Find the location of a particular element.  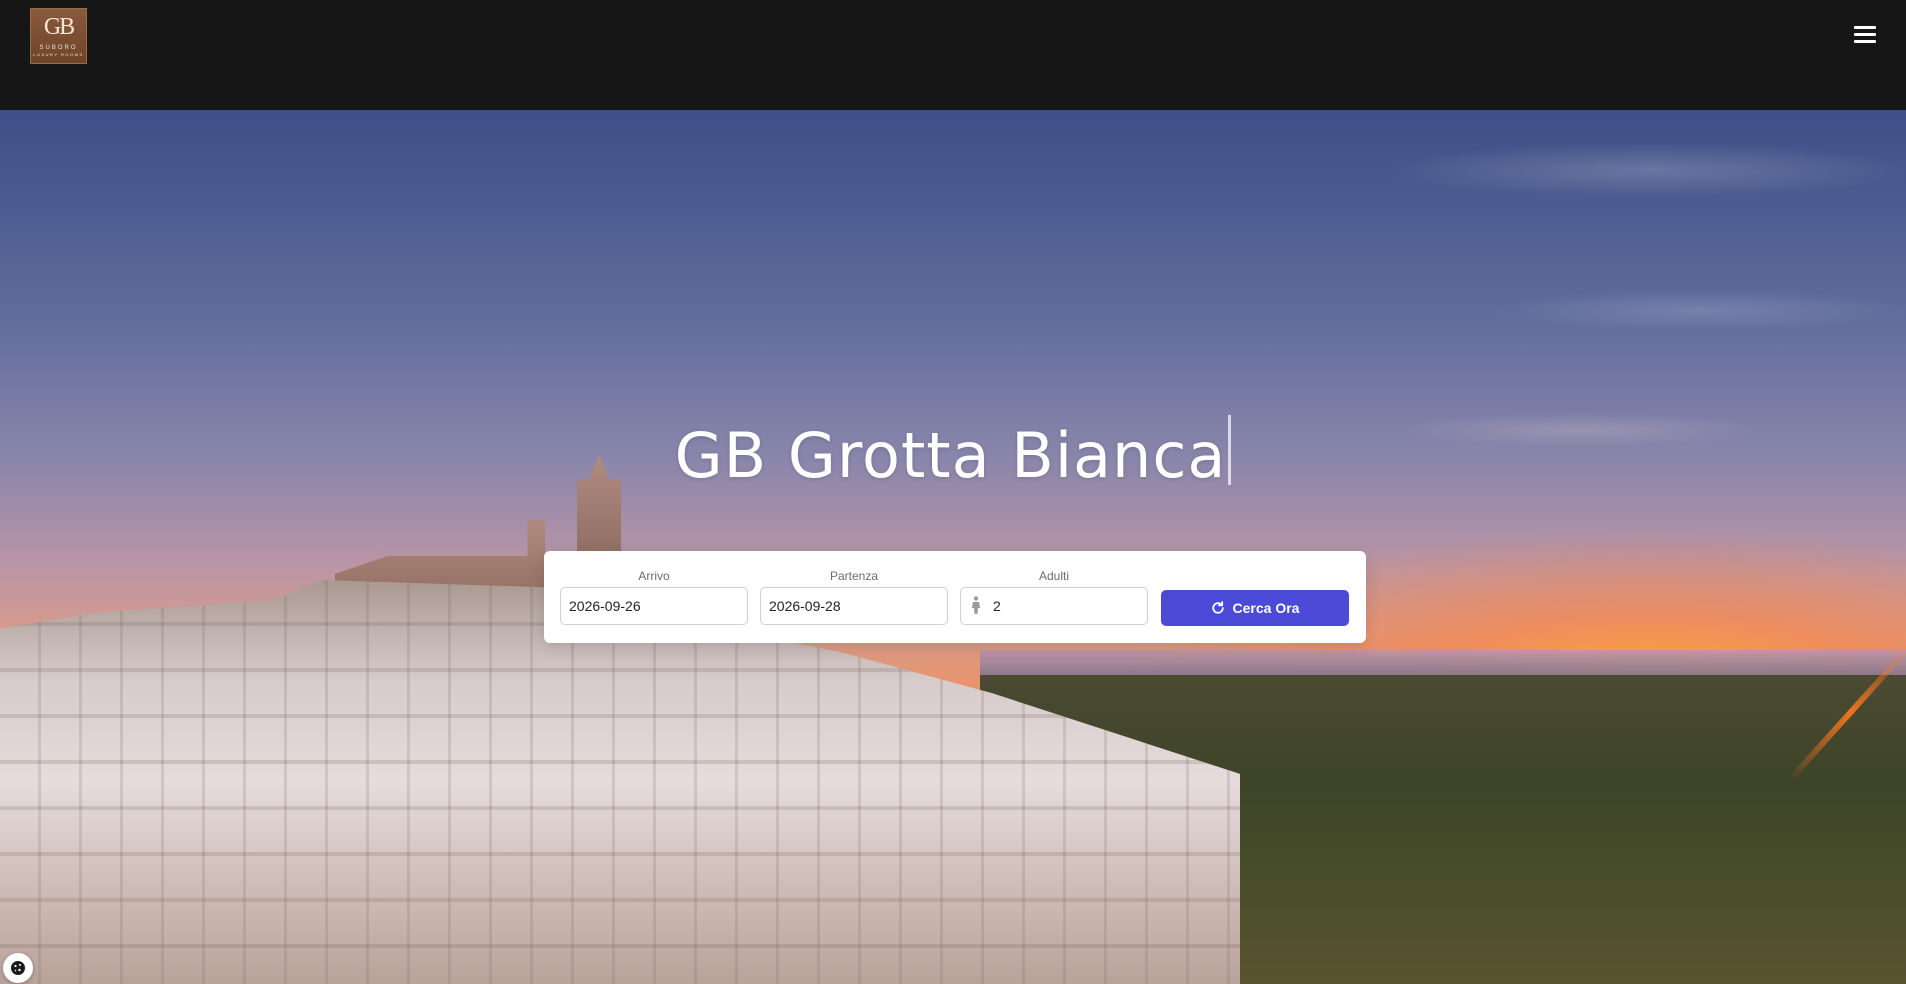

arrival-label: Arrivo is located at coordinates (654, 576).